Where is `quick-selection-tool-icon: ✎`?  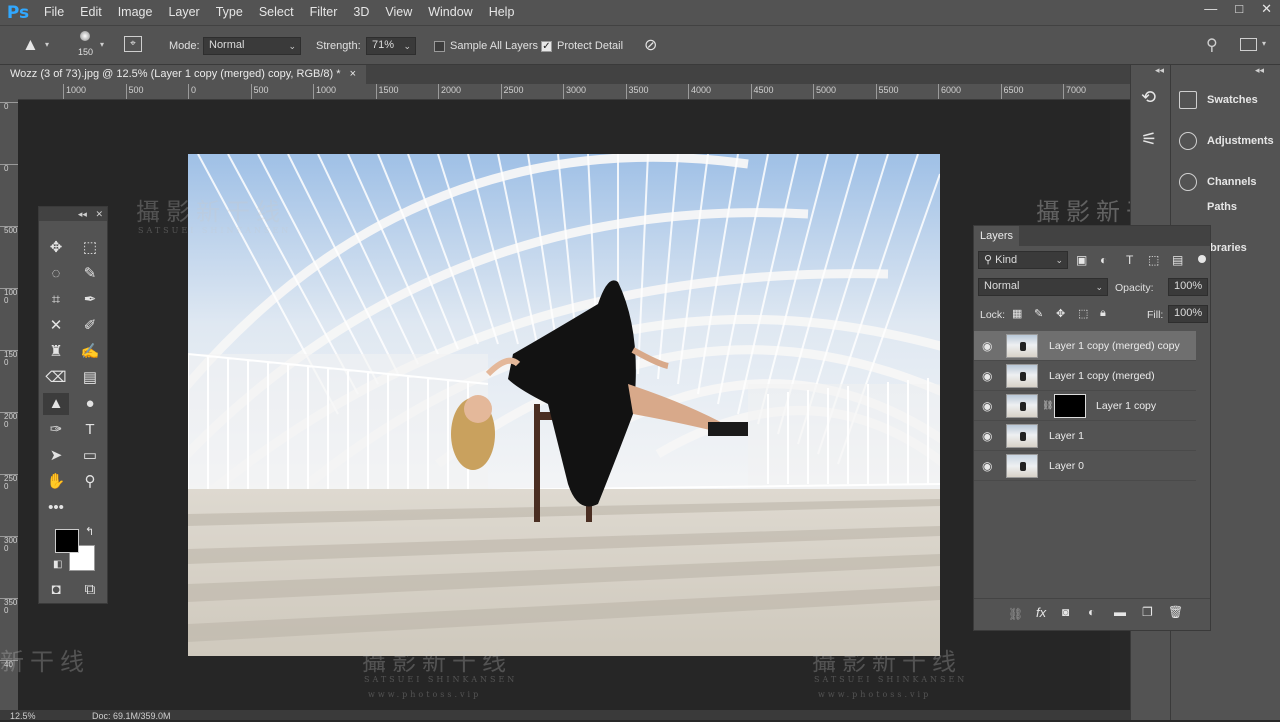
quick-selection-tool-icon: ✎ is located at coordinates (90, 274).